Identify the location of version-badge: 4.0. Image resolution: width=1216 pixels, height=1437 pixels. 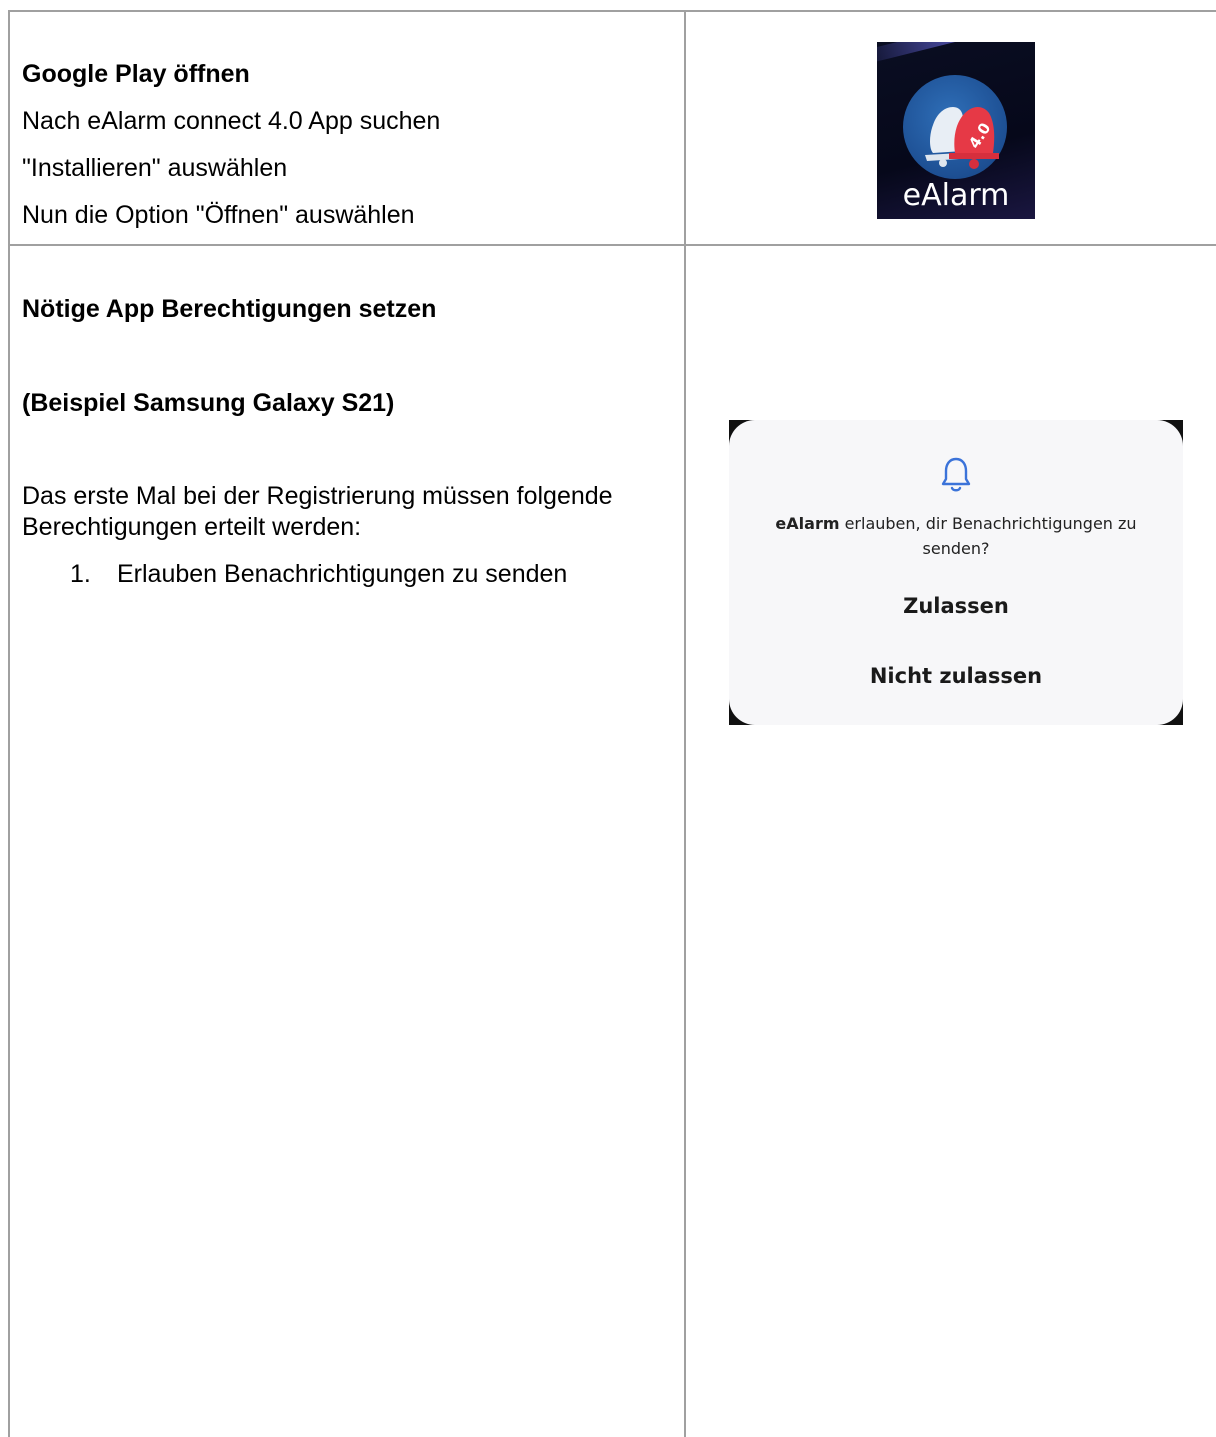
(979, 136).